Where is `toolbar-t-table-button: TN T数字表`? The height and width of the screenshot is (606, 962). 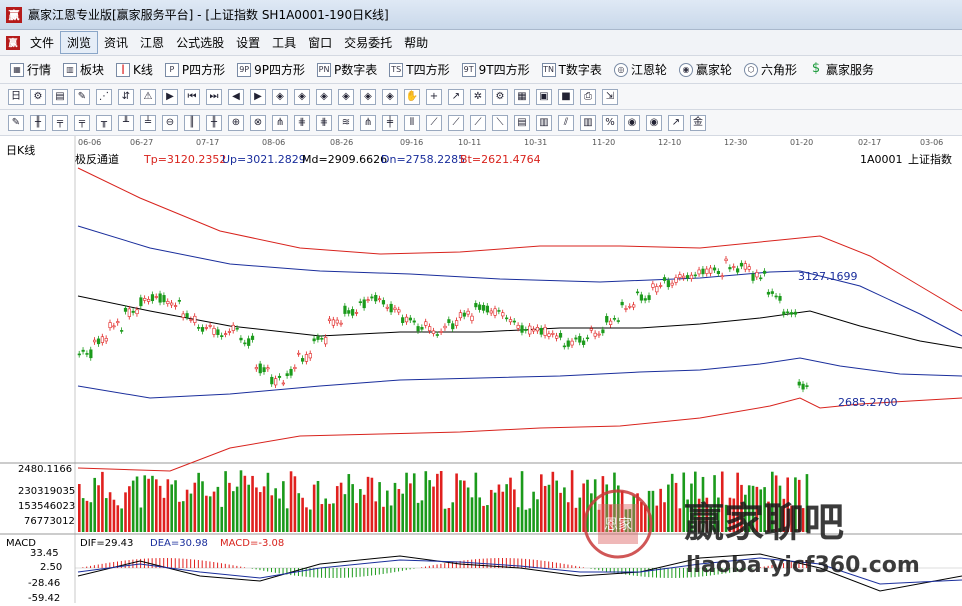
toolbar-t-table-button: TN T数字表 is located at coordinates (571, 69).